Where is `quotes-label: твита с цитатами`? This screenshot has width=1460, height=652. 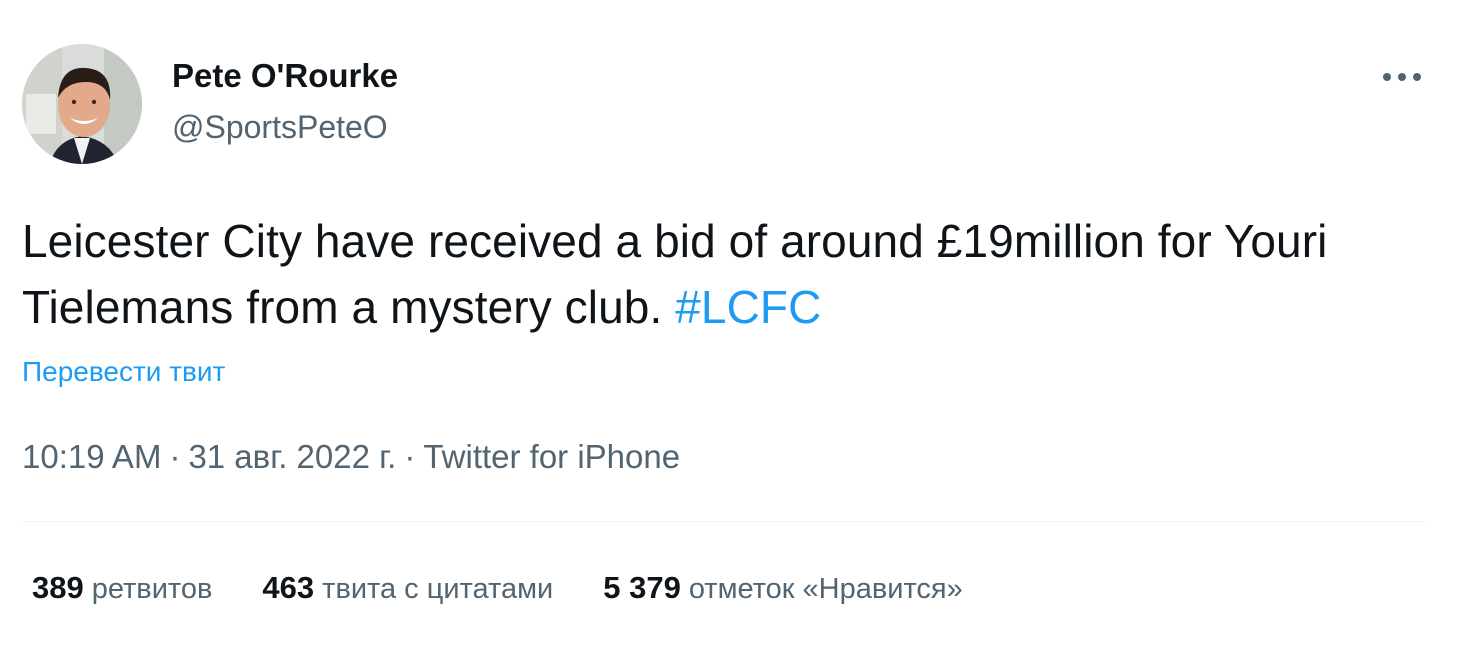 quotes-label: твита с цитатами is located at coordinates (438, 589).